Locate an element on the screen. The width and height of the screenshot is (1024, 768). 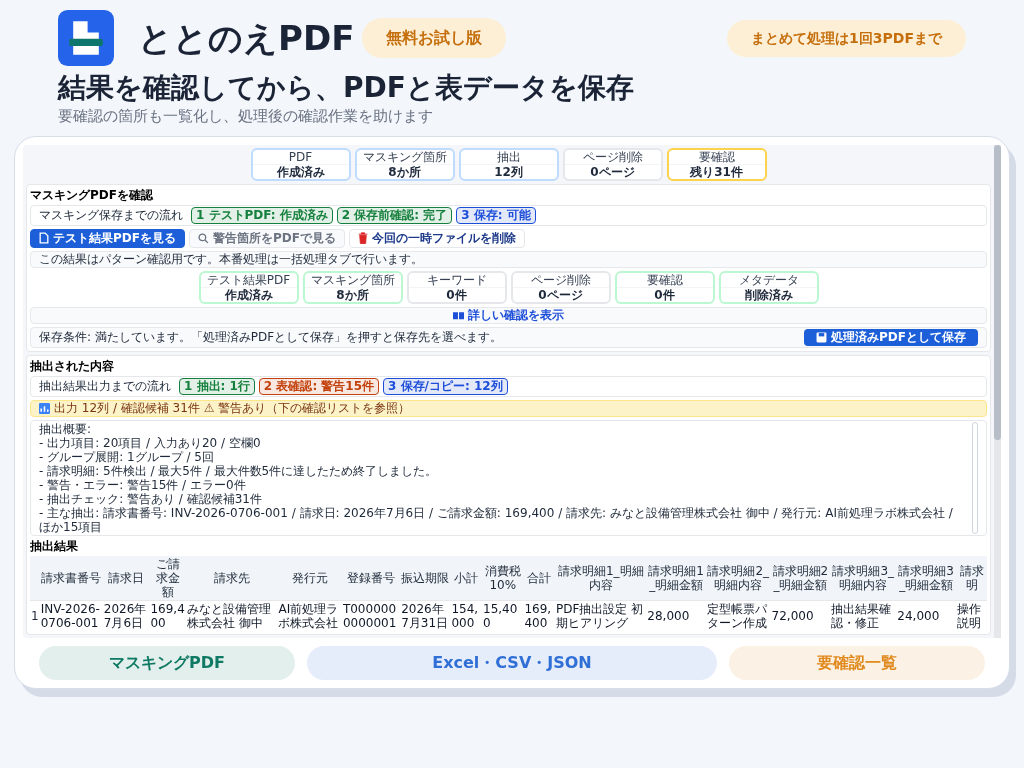
table-cell: 28,000 is located at coordinates (676, 615).